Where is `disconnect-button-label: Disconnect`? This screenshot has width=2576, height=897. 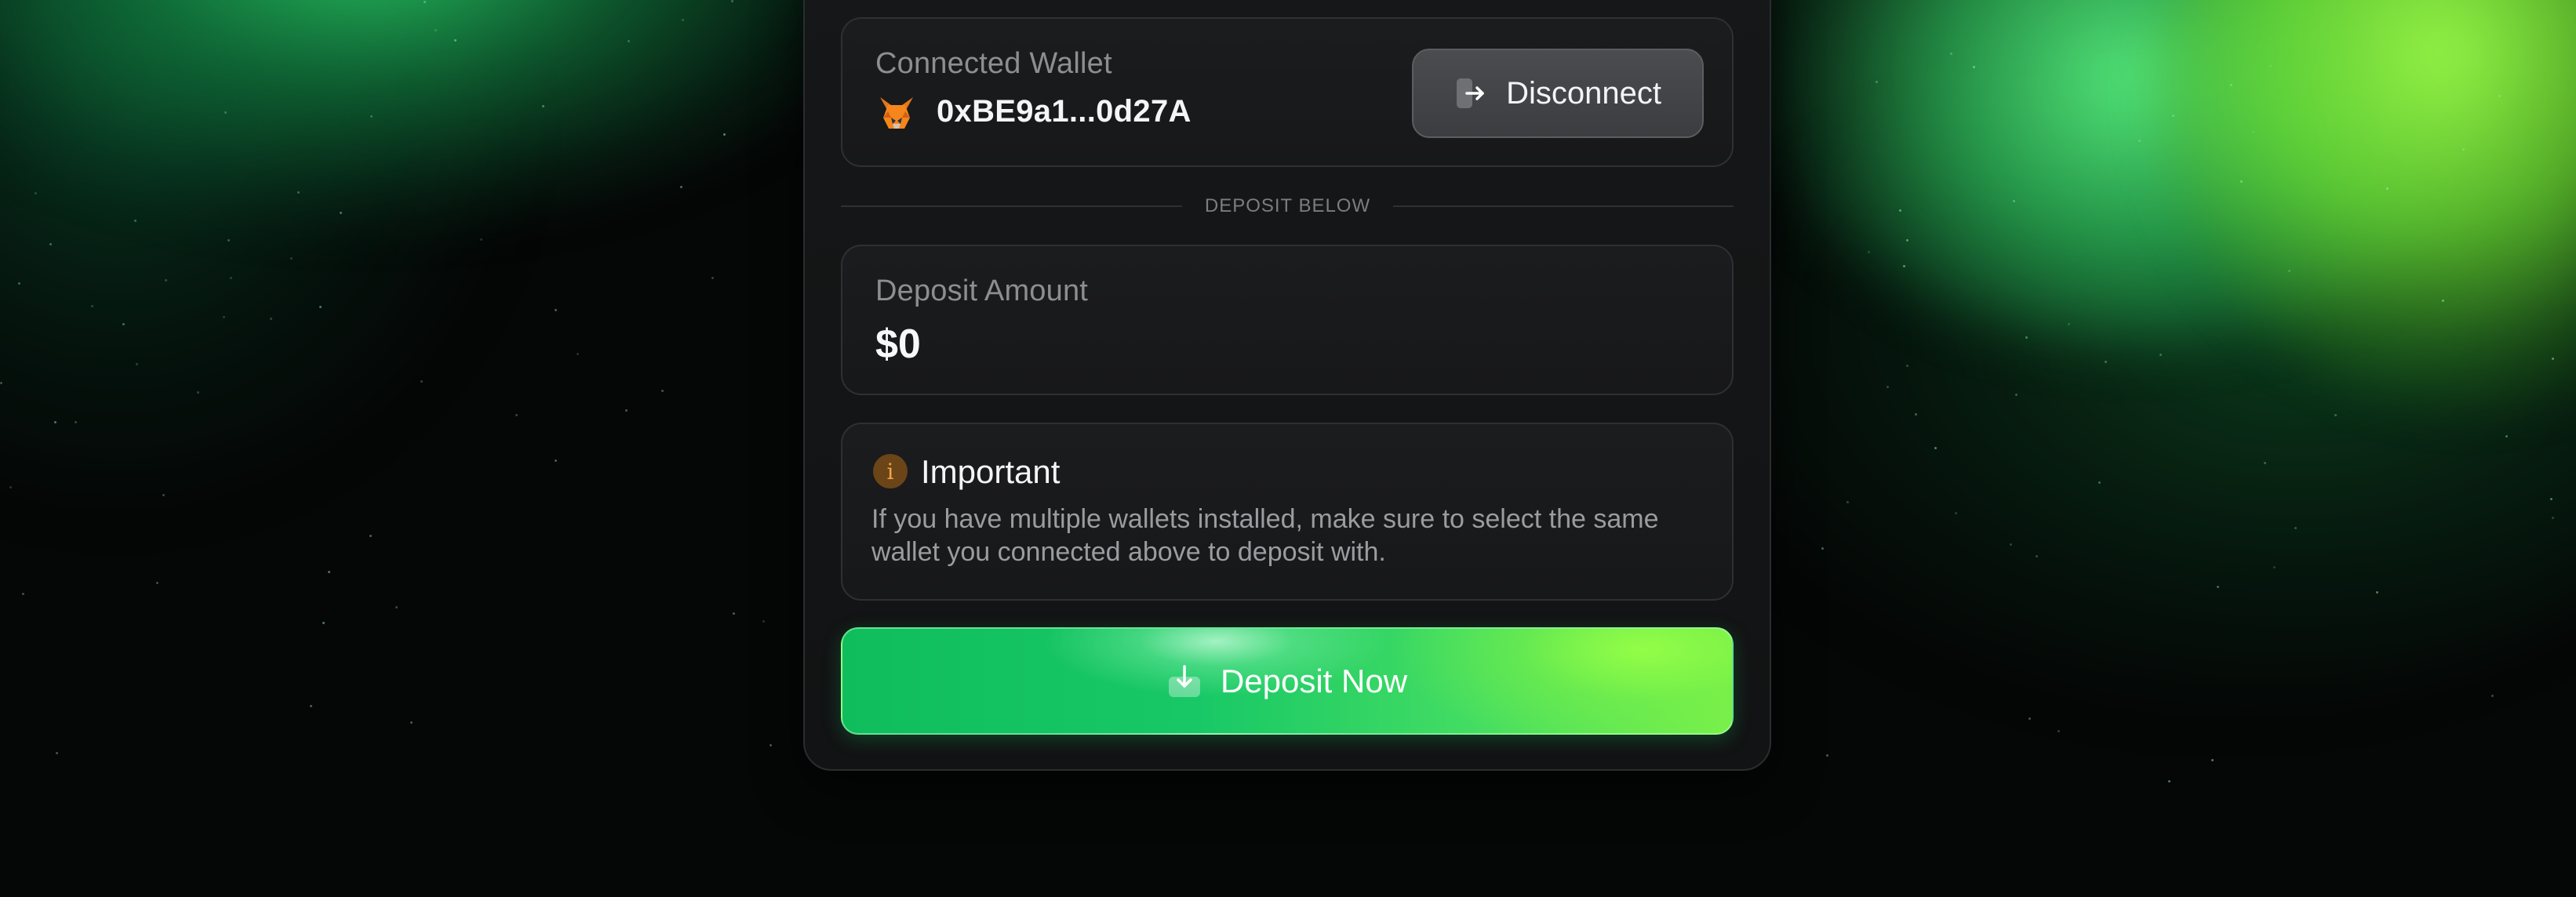
disconnect-button-label: Disconnect is located at coordinates (1583, 93).